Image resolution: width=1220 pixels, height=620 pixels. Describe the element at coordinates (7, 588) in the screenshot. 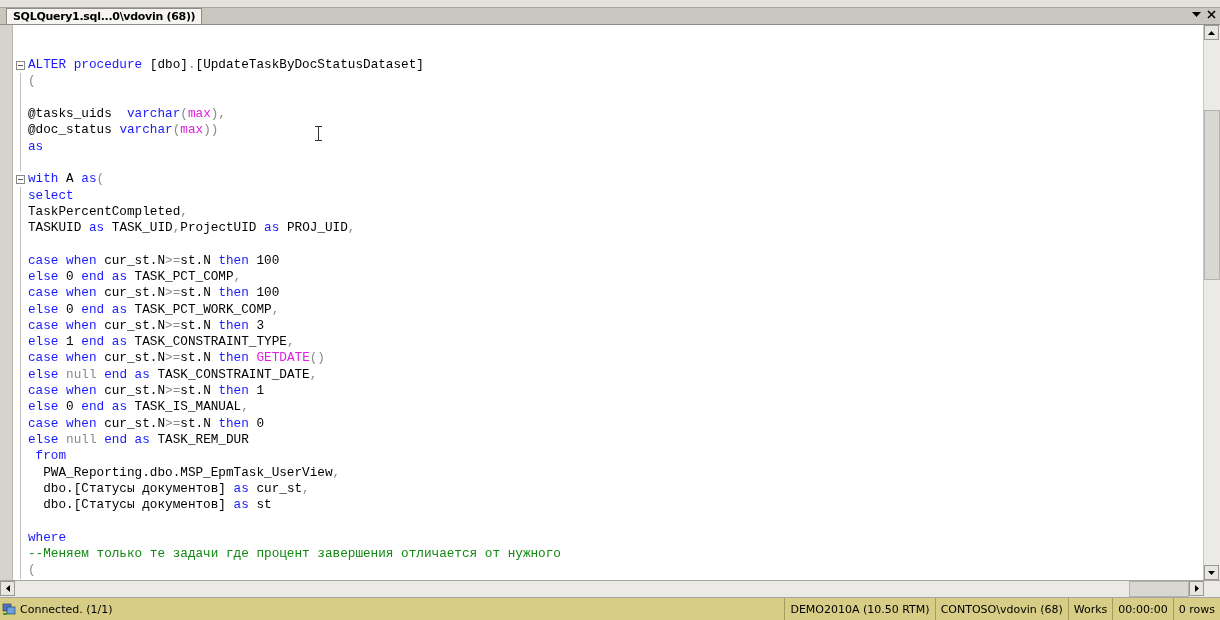

I see `left-arrow-icon` at that location.